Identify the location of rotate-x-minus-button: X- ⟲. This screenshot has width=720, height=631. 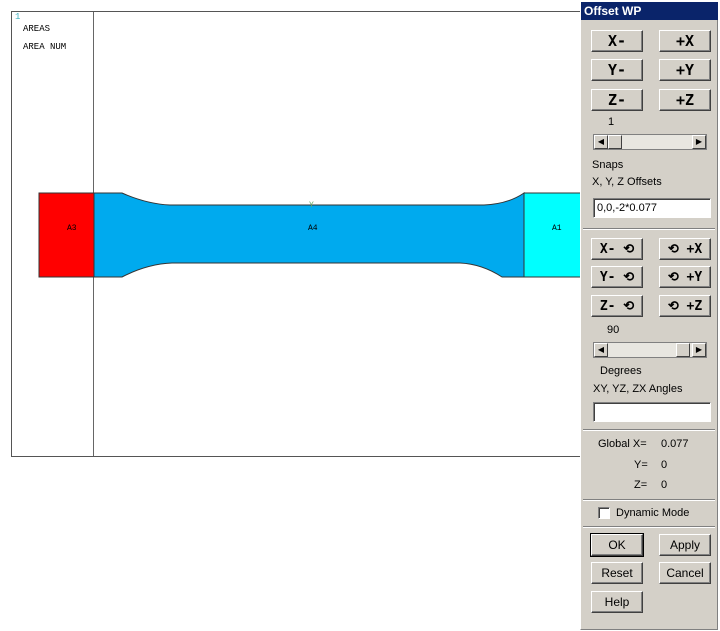
(617, 249).